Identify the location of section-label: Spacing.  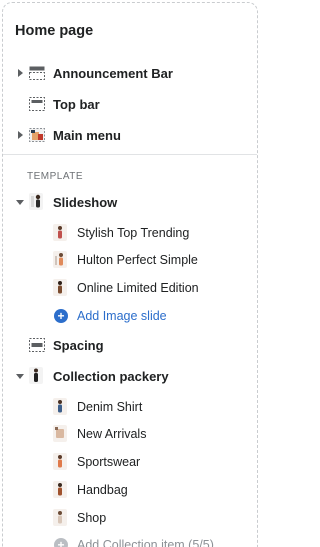
(78, 345).